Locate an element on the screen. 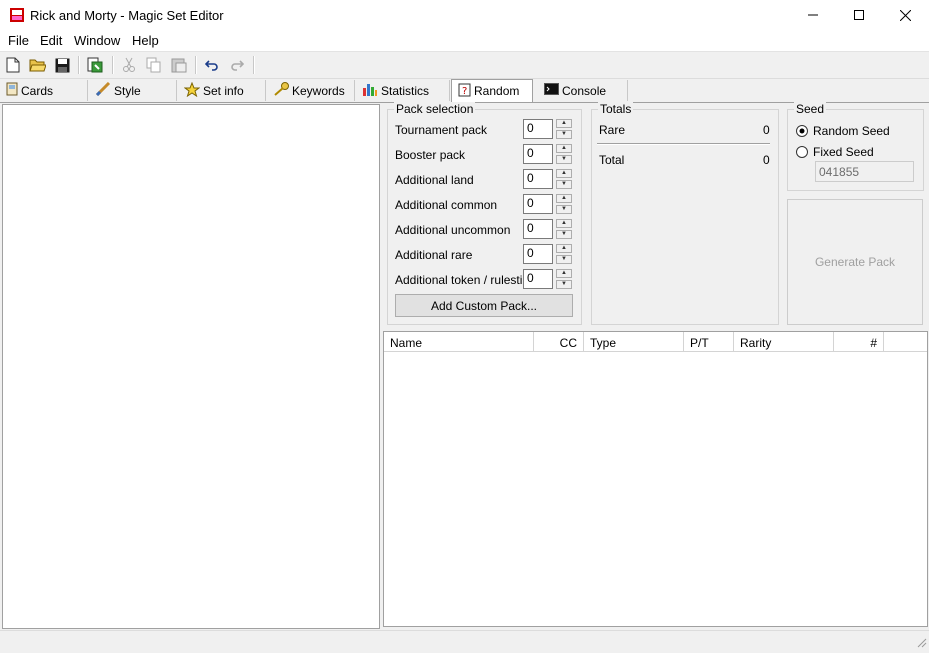  tab-console: Console is located at coordinates (583, 90).